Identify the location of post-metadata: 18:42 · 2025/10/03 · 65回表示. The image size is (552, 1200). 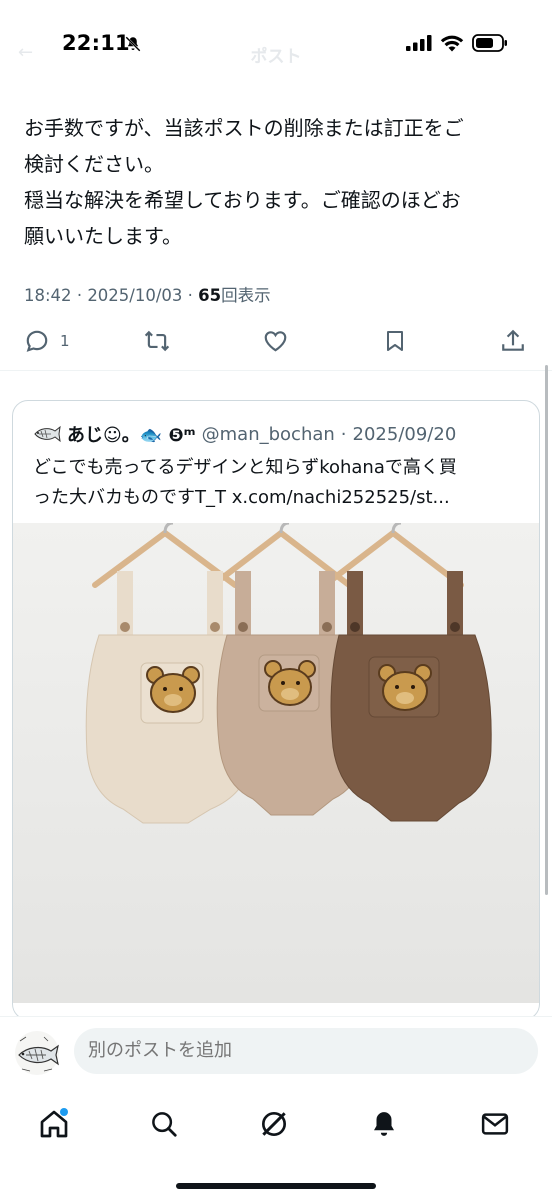
(147, 294).